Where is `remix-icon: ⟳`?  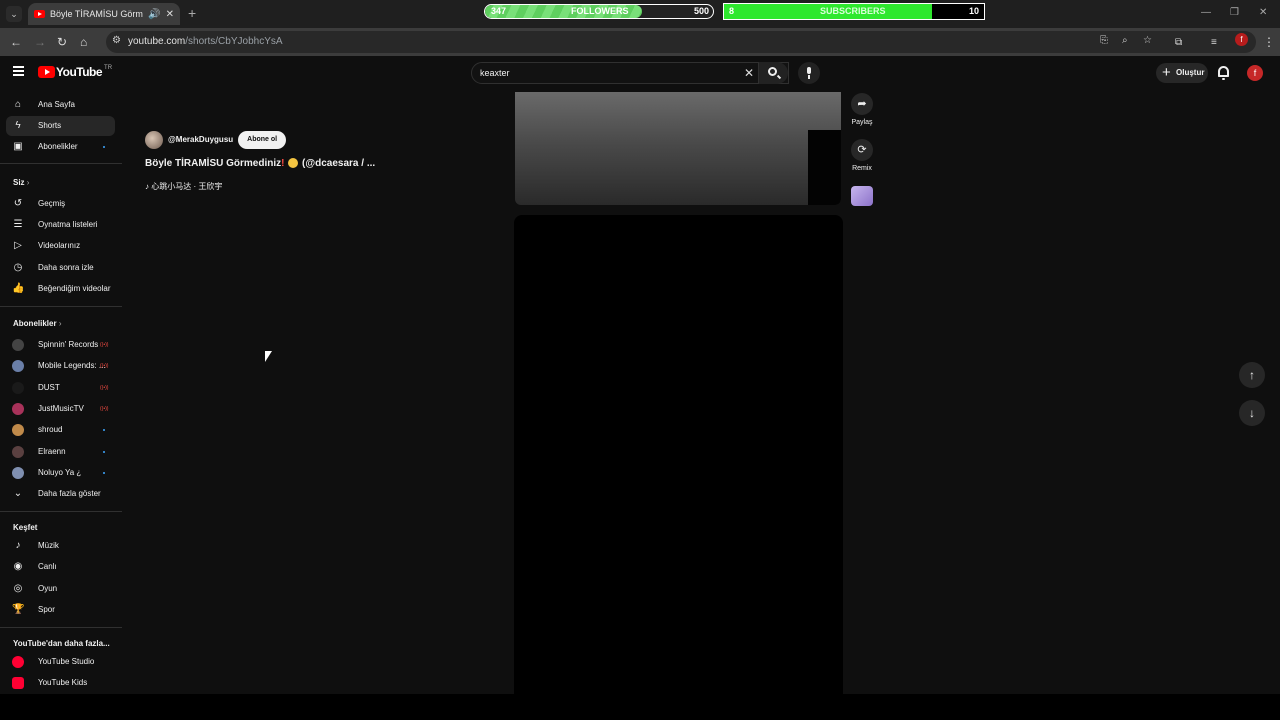 remix-icon: ⟳ is located at coordinates (862, 150).